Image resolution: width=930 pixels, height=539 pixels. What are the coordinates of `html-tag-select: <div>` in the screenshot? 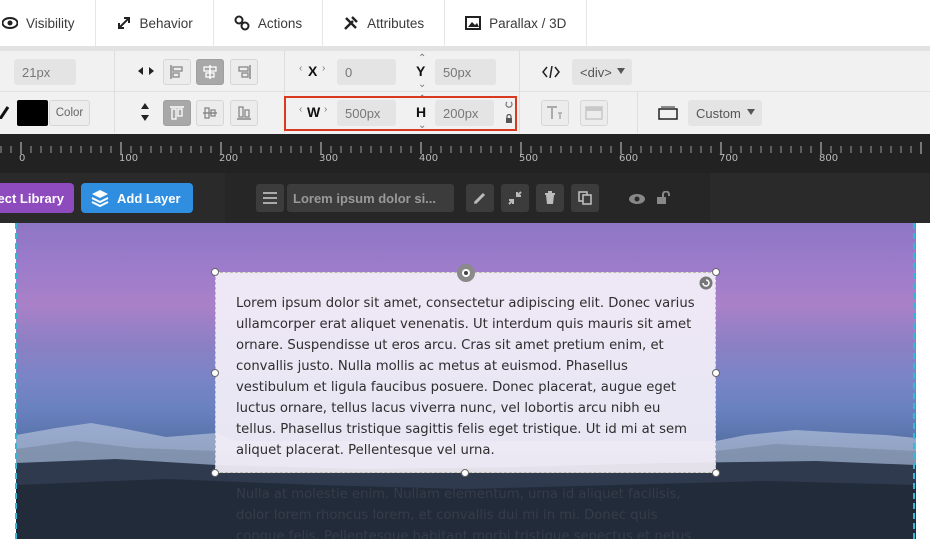 It's located at (602, 72).